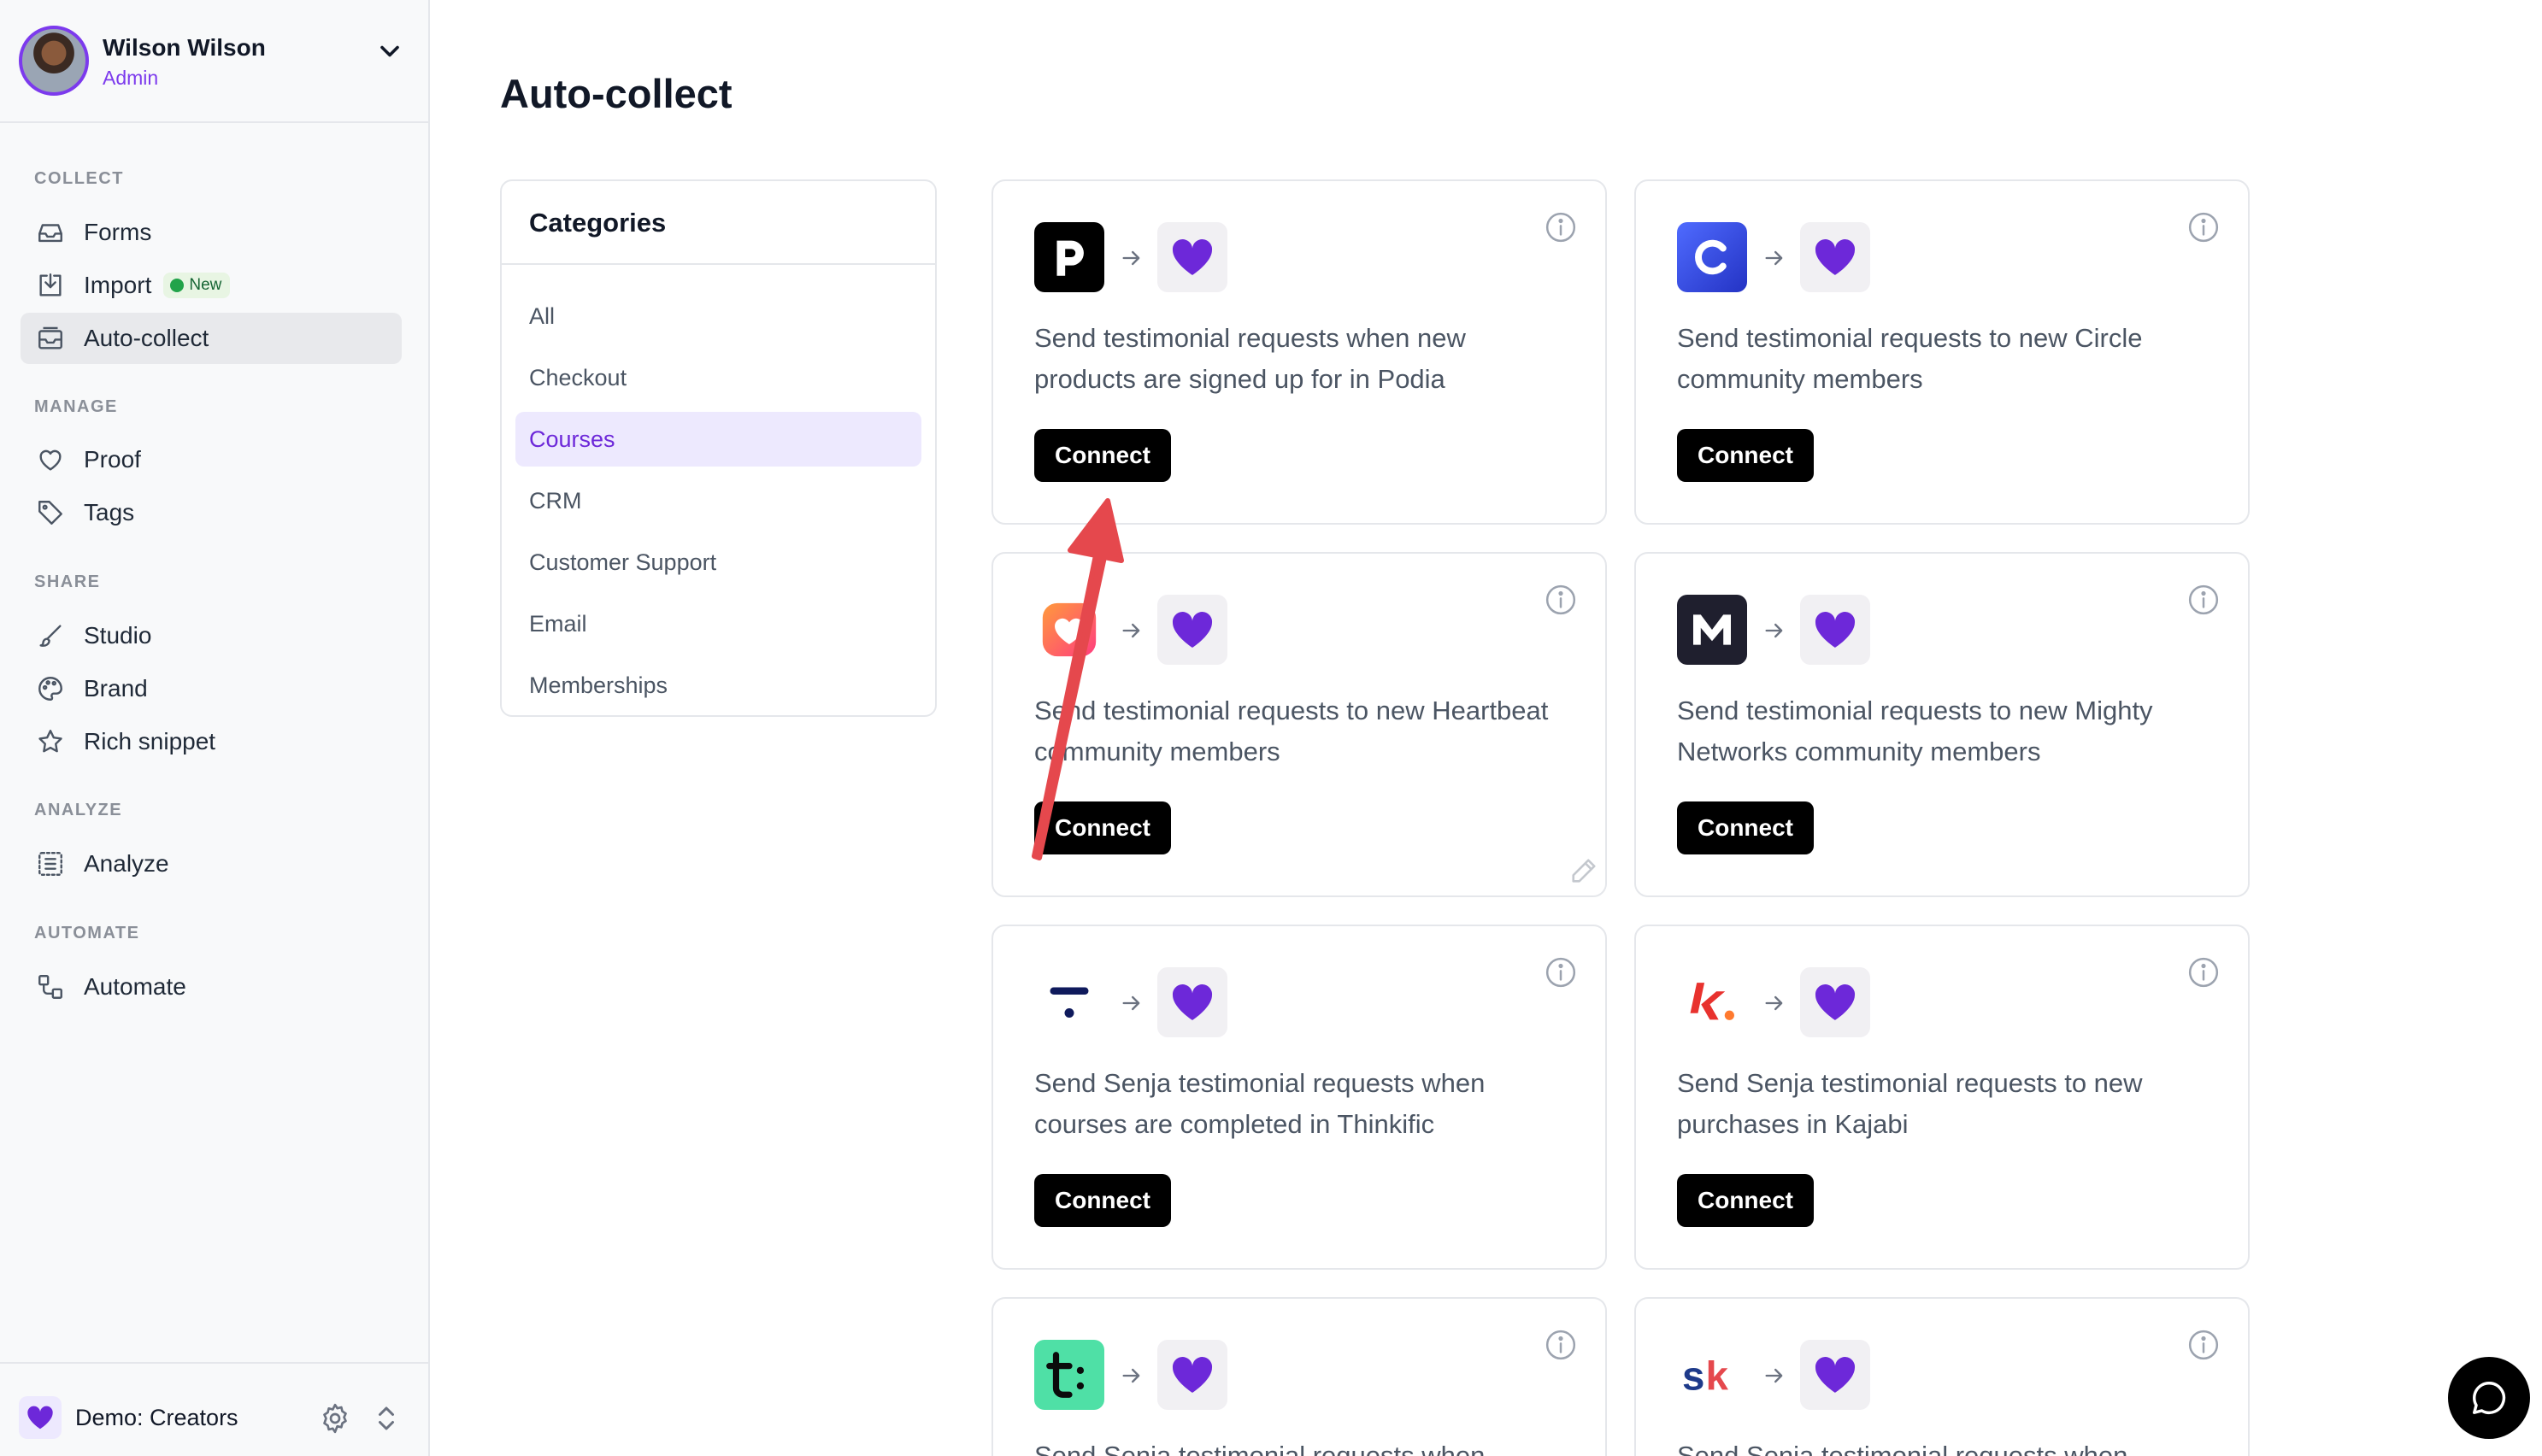  I want to click on integration-card-teachable: Send Senja testimonial requests when, so click(1299, 1377).